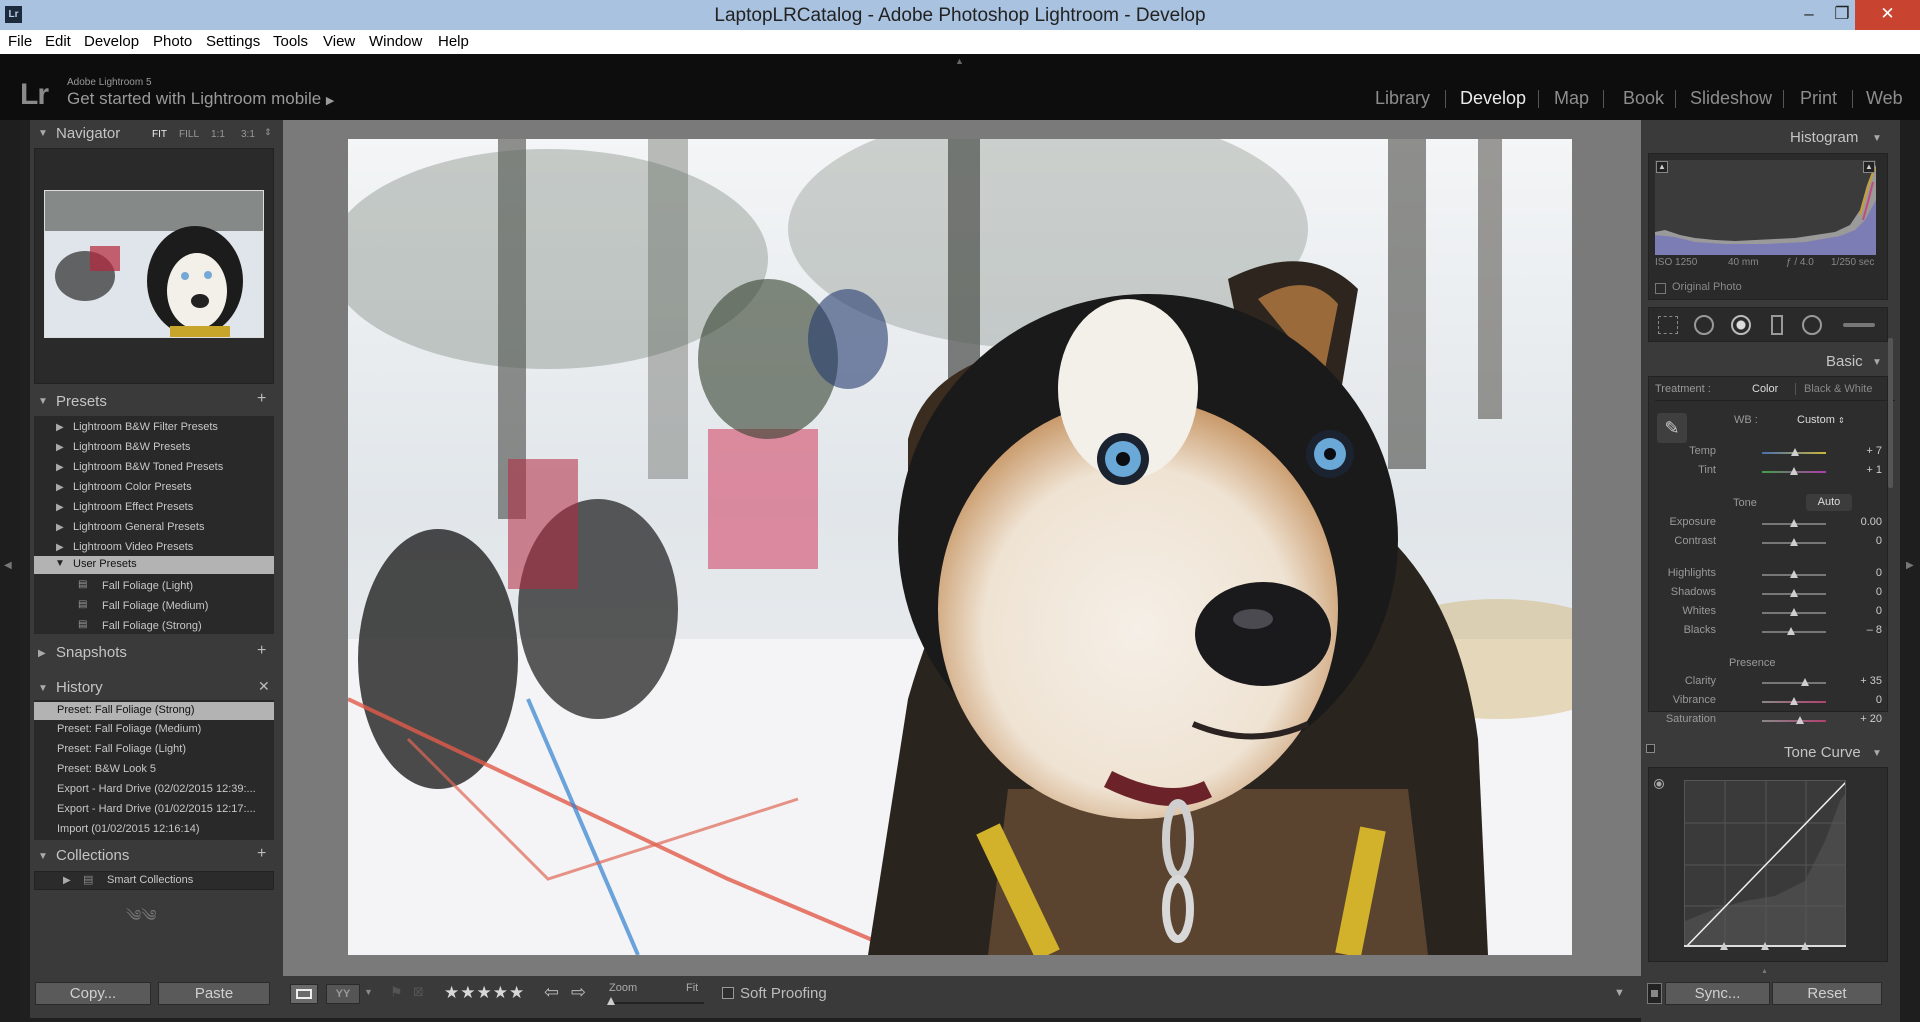 This screenshot has width=1920, height=1022. What do you see at coordinates (1858, 719) in the screenshot?
I see `saturation-value: + 20` at bounding box center [1858, 719].